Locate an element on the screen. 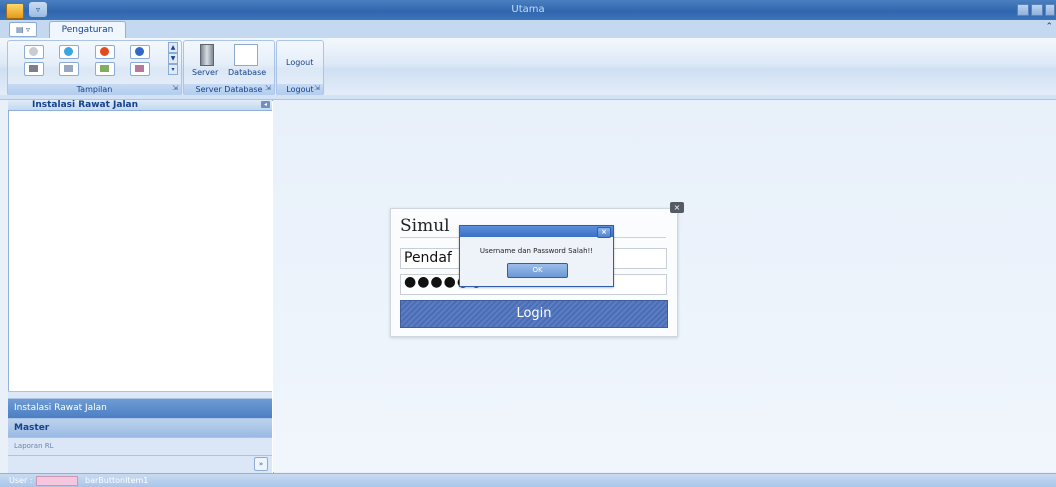  dialog-message: Username dan Password Salah!! is located at coordinates (536, 251).